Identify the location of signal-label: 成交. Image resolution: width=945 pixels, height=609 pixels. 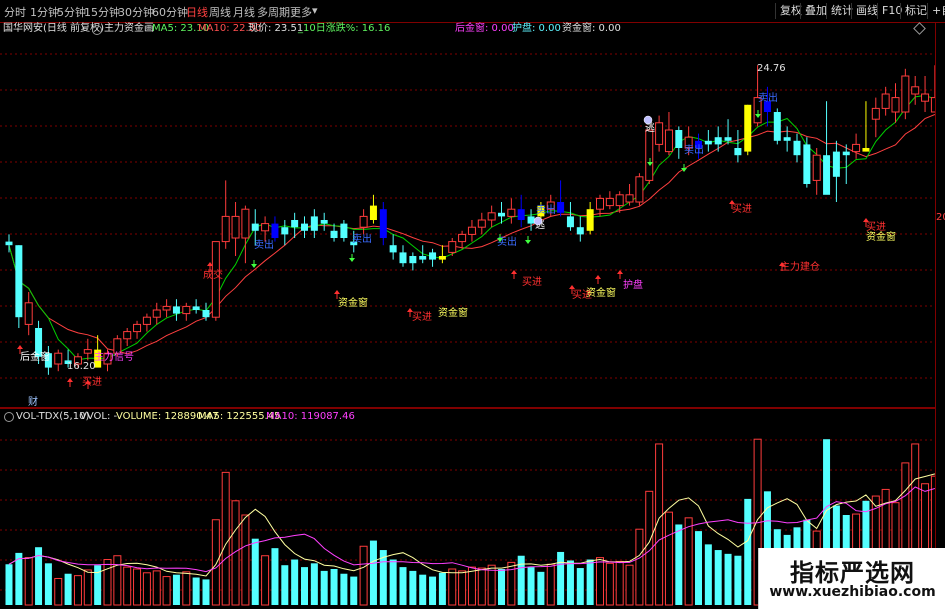
(213, 274).